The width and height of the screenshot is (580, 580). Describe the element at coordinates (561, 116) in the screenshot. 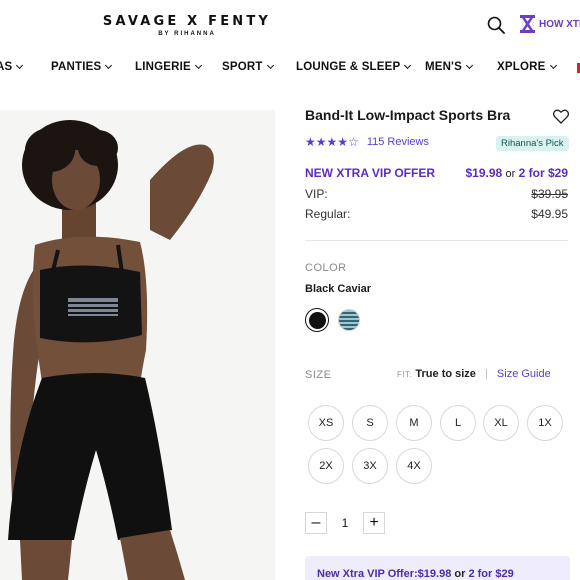

I see `heart-icon` at that location.